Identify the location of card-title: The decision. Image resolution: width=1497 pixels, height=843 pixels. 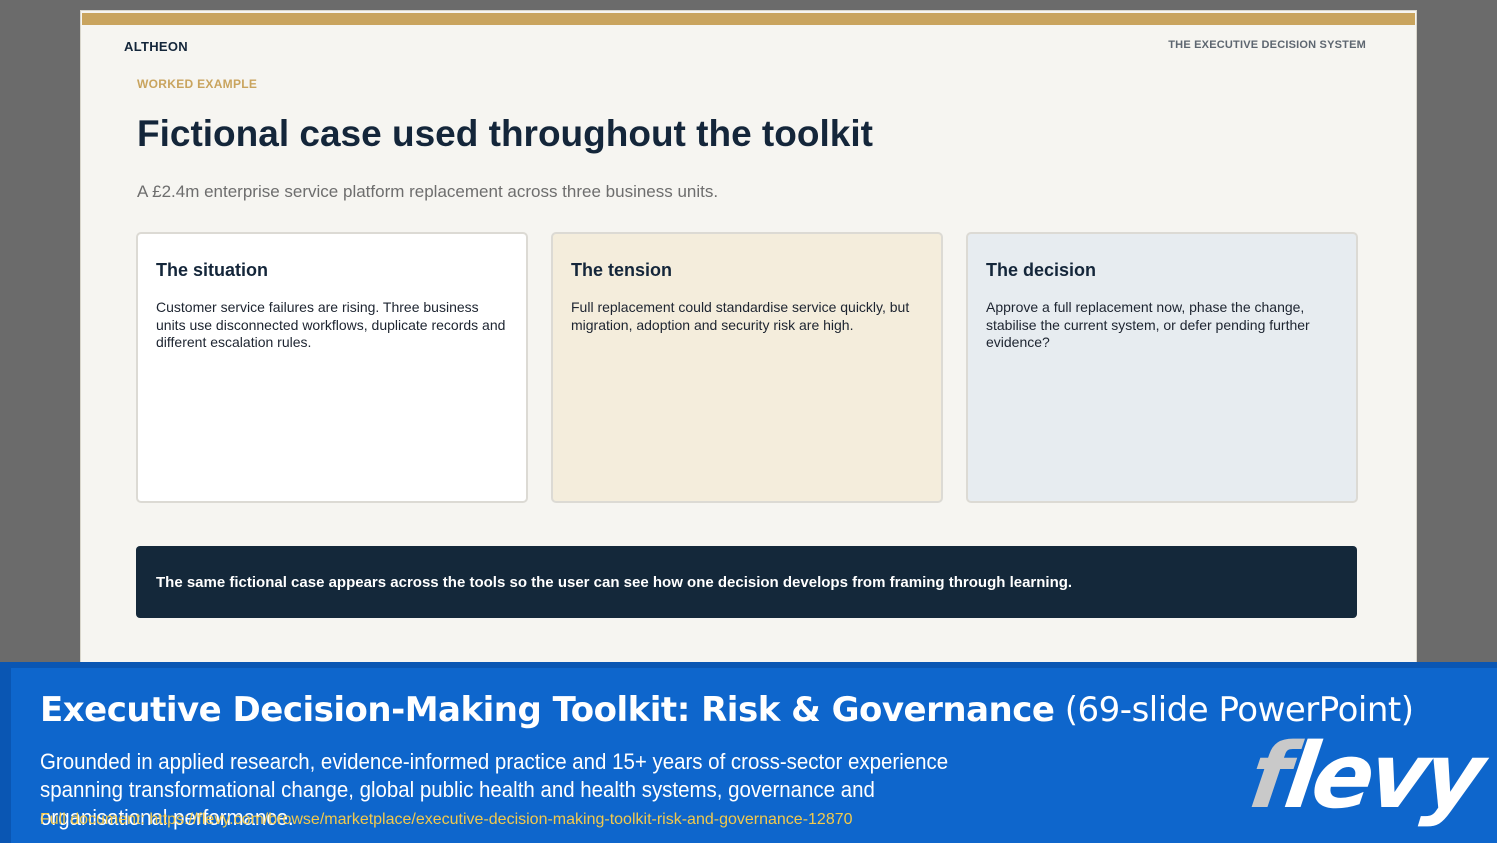
(1041, 270).